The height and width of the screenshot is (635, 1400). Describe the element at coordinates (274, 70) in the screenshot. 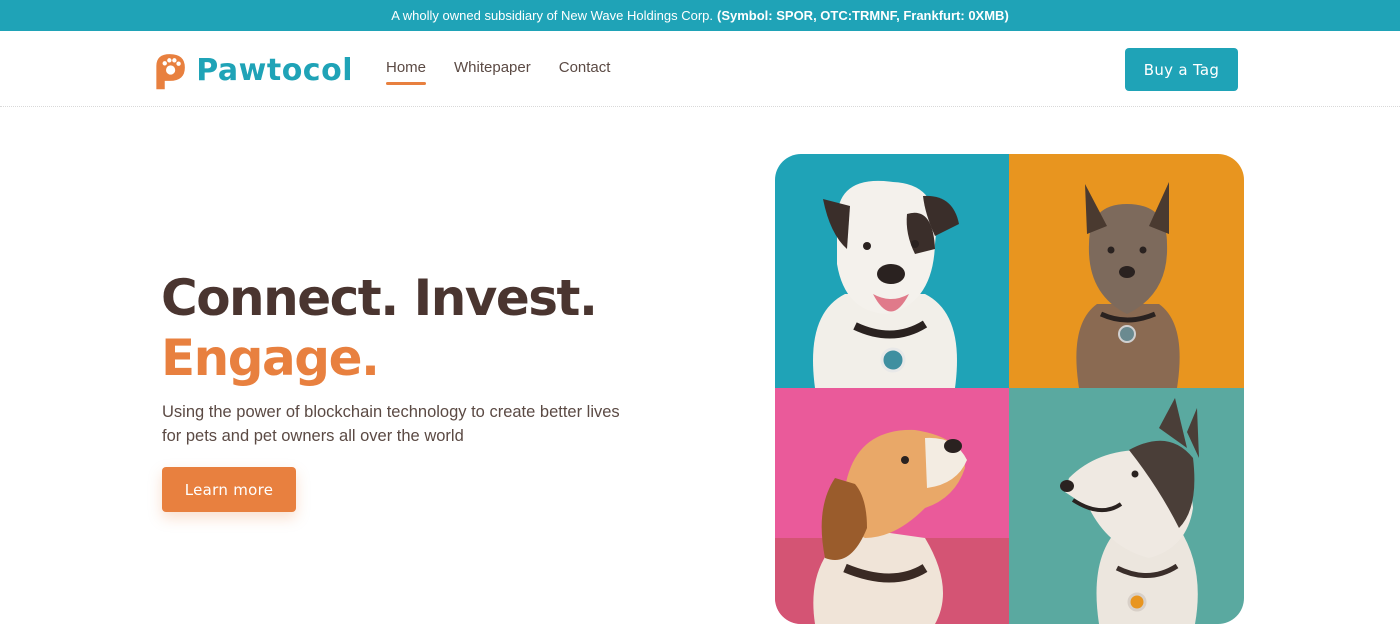

I see `brand-name: Pawtocol` at that location.